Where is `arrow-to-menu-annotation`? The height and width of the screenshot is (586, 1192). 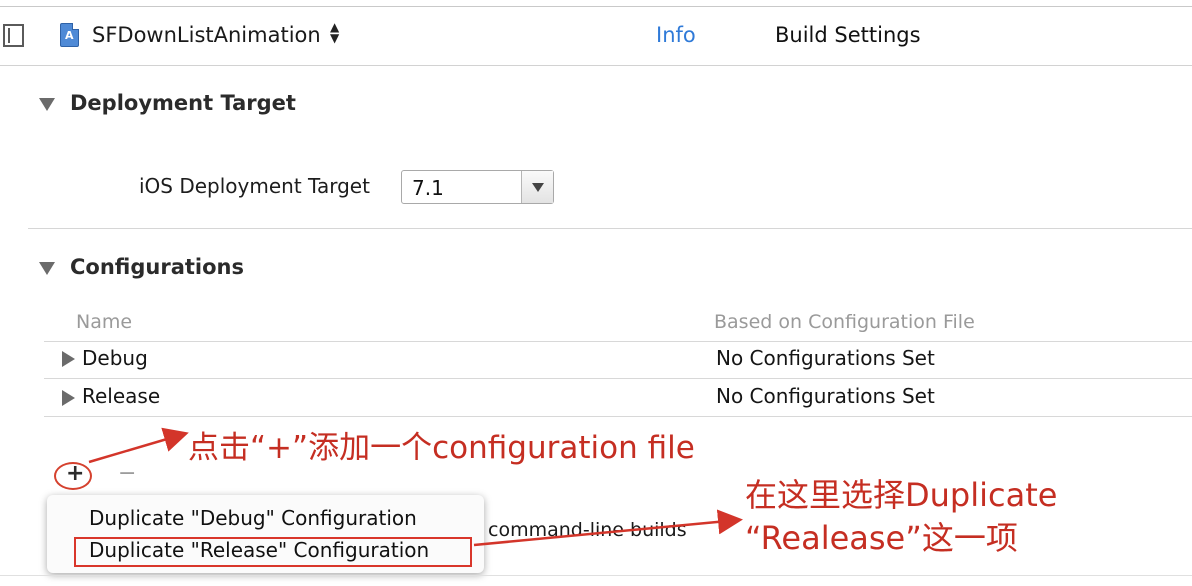 arrow-to-menu-annotation is located at coordinates (608, 528).